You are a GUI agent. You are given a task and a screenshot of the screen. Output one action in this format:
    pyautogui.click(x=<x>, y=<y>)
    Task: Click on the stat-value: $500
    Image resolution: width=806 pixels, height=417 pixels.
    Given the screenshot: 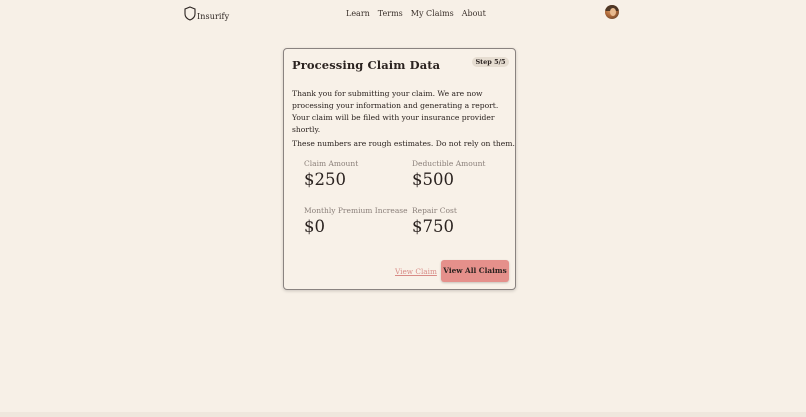 What is the action you would take?
    pyautogui.click(x=433, y=179)
    